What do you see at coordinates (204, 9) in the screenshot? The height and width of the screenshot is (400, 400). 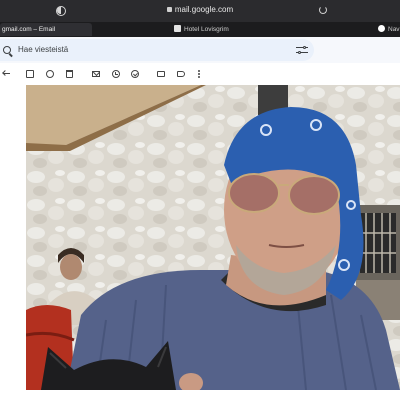 I see `url-text: mail.google.com` at bounding box center [204, 9].